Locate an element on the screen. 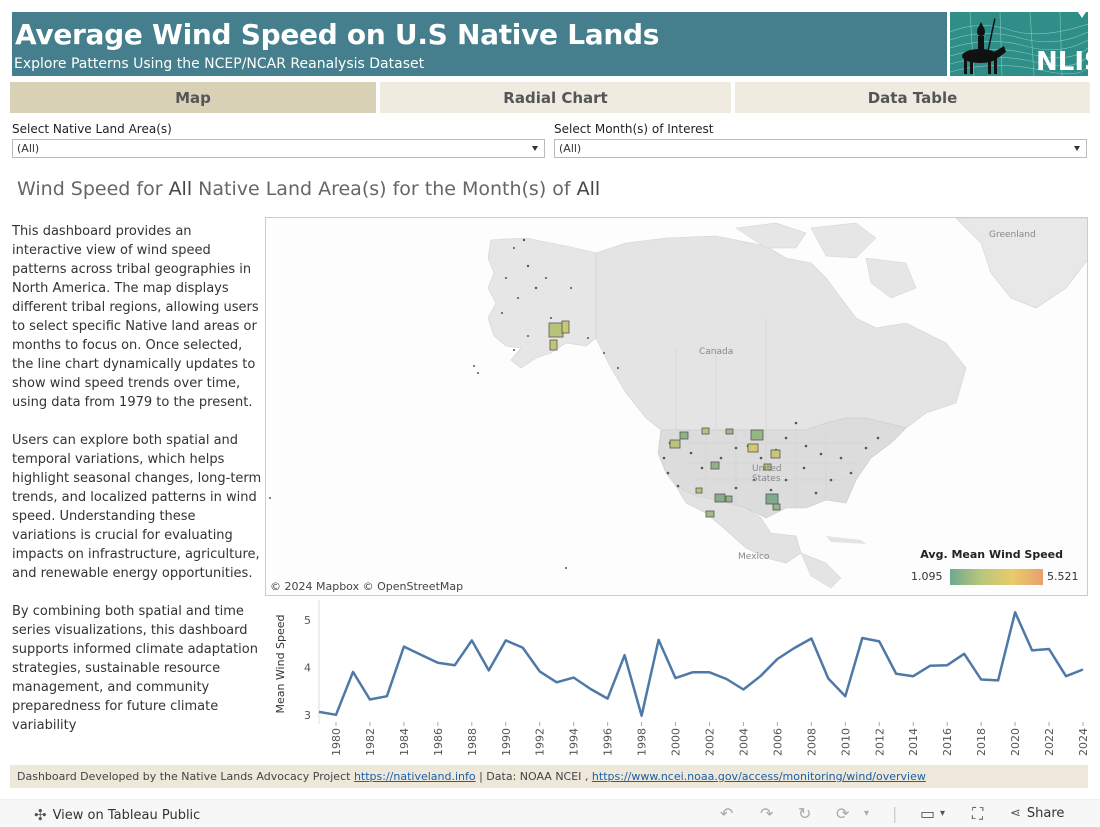 This screenshot has height=827, width=1100. share-button: ⋖ Share is located at coordinates (1037, 813).